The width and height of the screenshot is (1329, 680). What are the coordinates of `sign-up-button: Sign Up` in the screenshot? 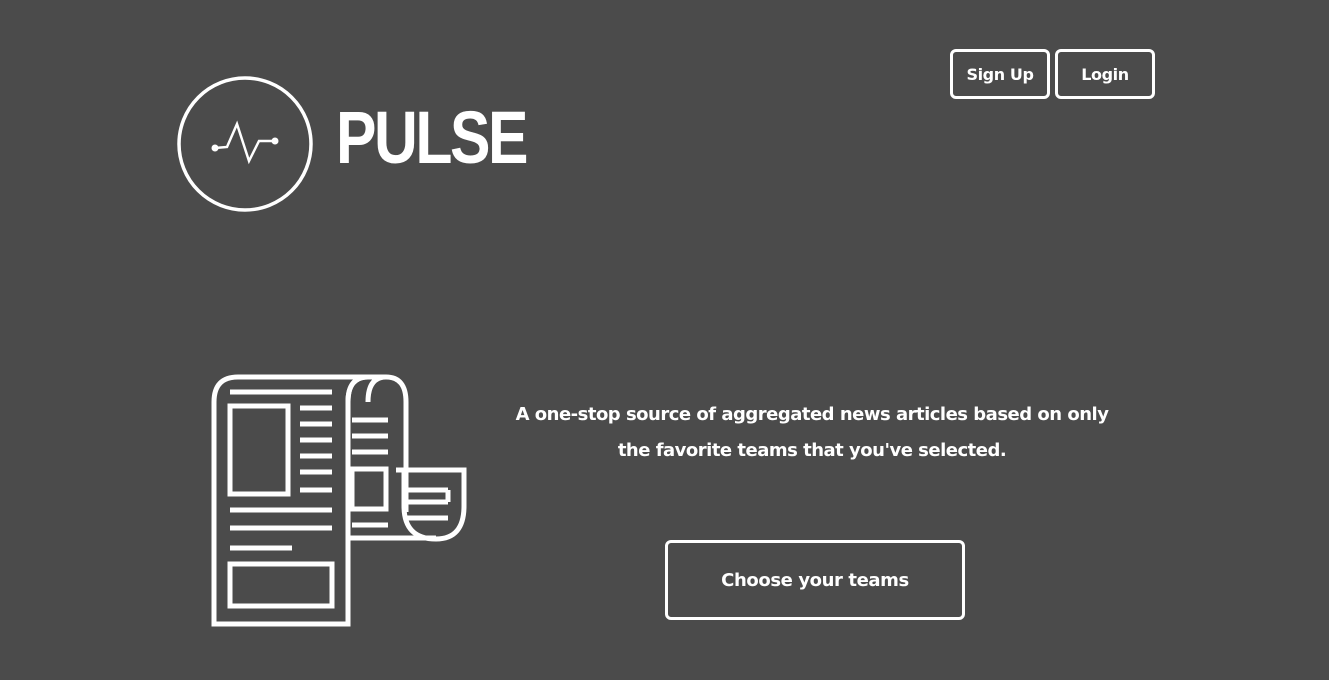 It's located at (1000, 74).